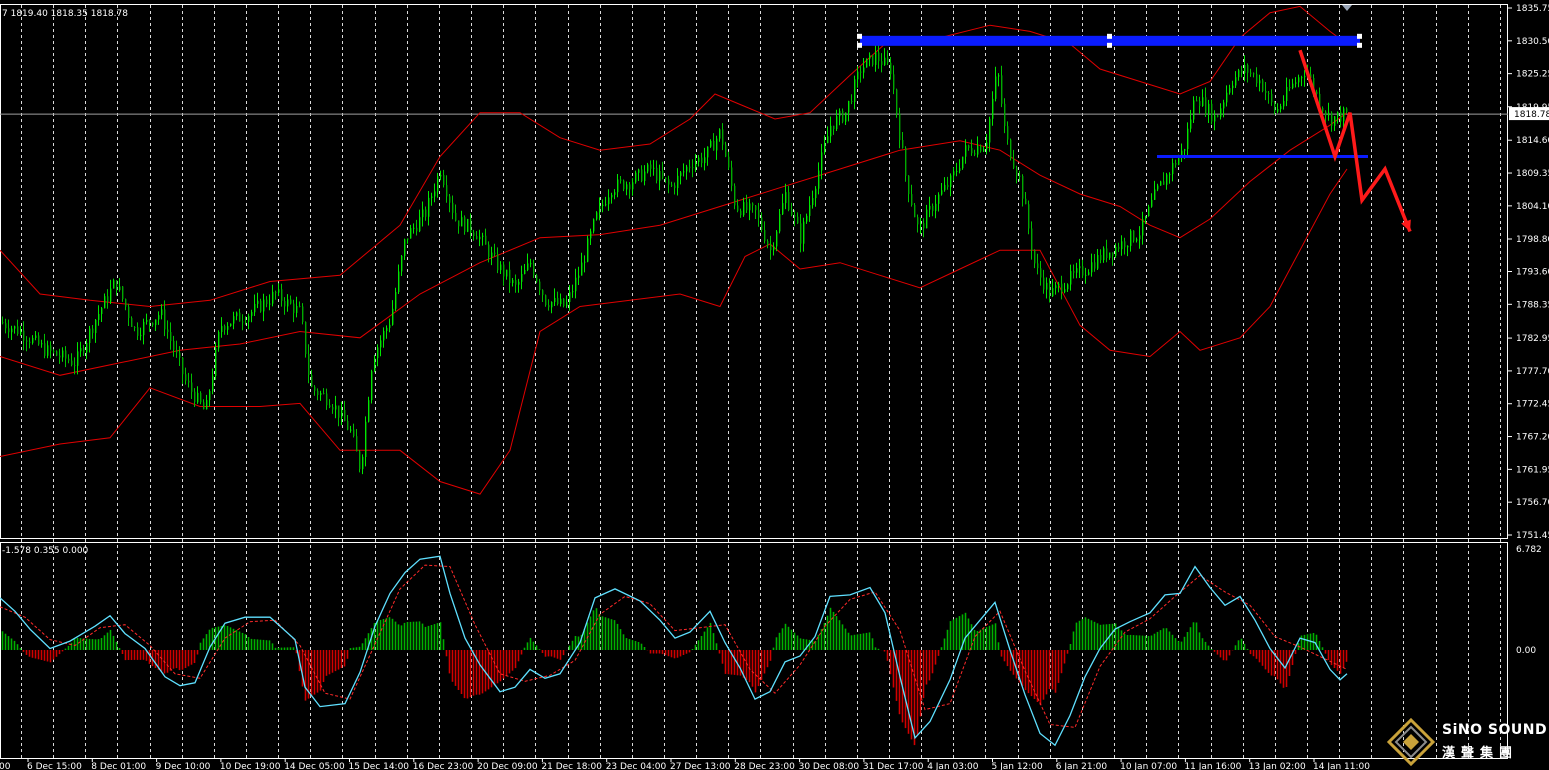 Image resolution: width=1549 pixels, height=770 pixels. I want to click on logo-subtitle: 漢聲集團, so click(1480, 753).